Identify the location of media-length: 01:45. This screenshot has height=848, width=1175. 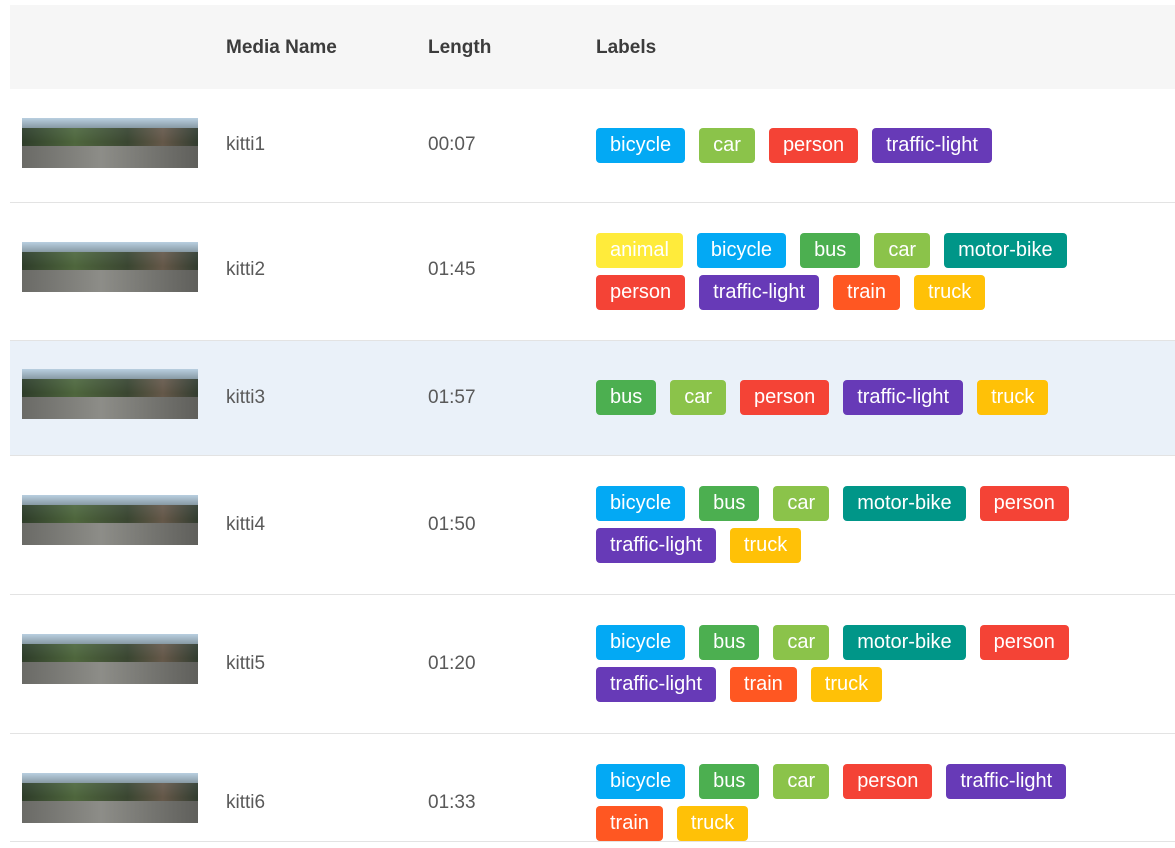
(452, 269).